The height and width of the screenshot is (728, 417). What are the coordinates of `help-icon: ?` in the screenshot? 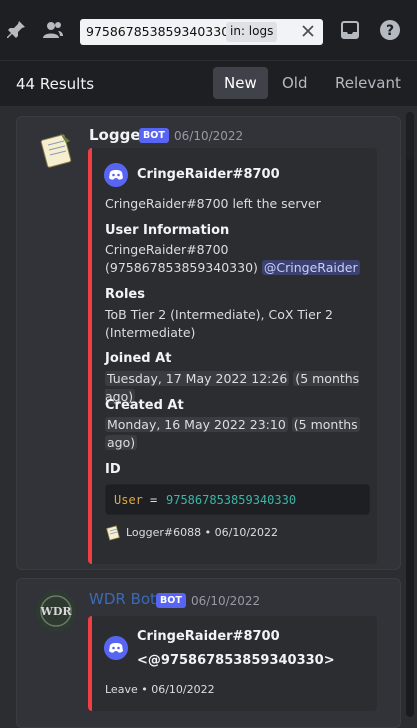 It's located at (390, 30).